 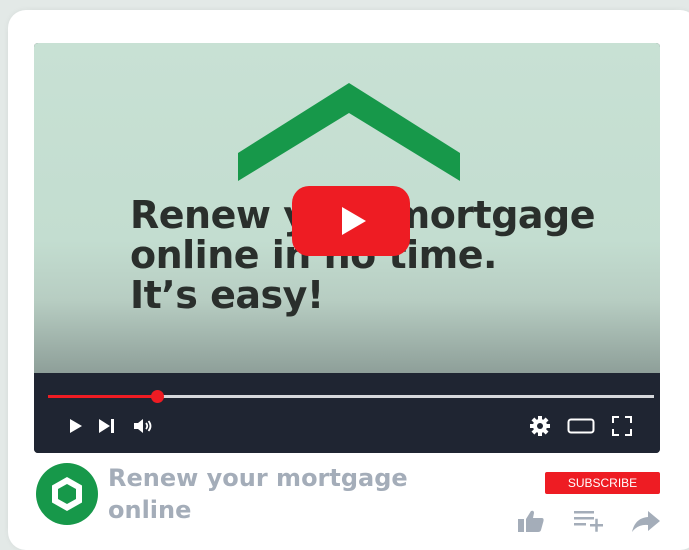 I want to click on subscribe-button: SUBSCRIBE, so click(x=602, y=483).